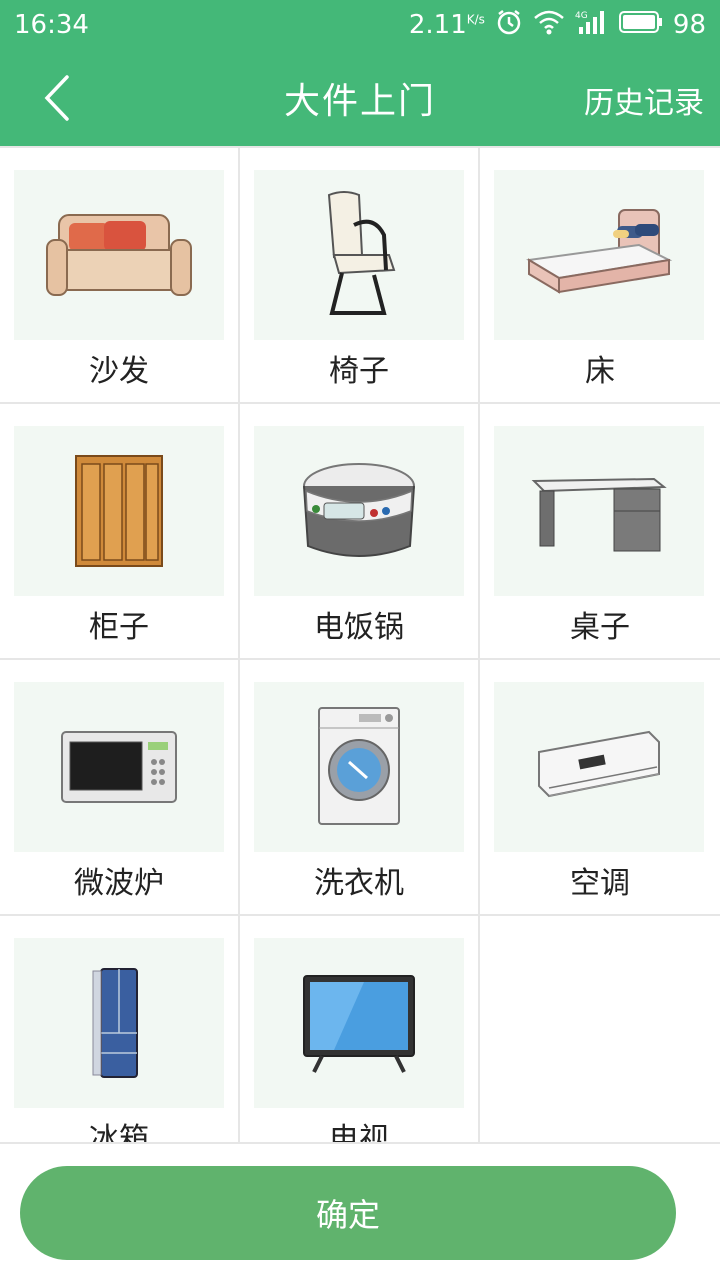 This screenshot has height=1280, width=720. Describe the element at coordinates (359, 101) in the screenshot. I see `page-title: 大件上门` at that location.